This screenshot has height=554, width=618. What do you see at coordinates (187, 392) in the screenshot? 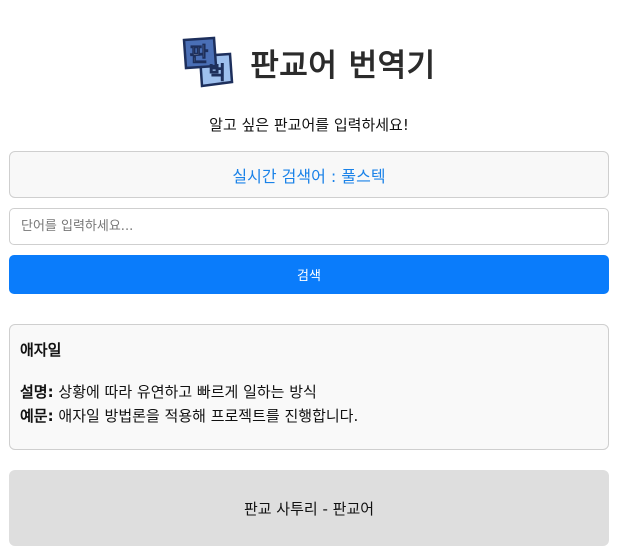
I see `description-text: 상황에 따라 유연하고 빠르게 일하는 방식` at bounding box center [187, 392].